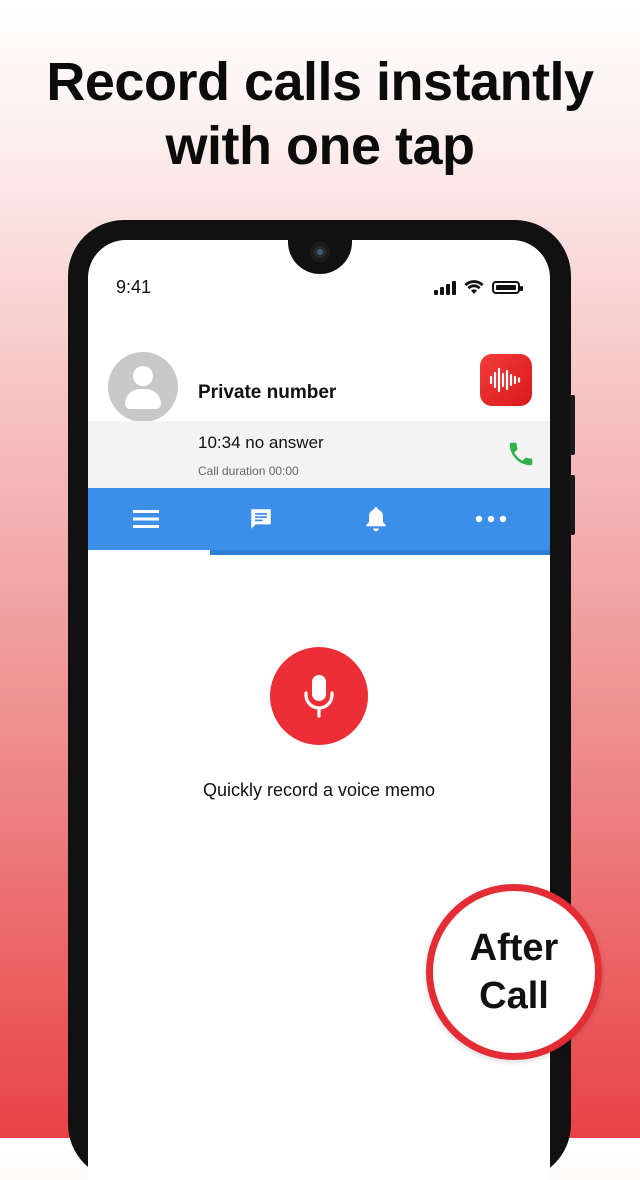  Describe the element at coordinates (143, 387) in the screenshot. I see `avatar` at that location.